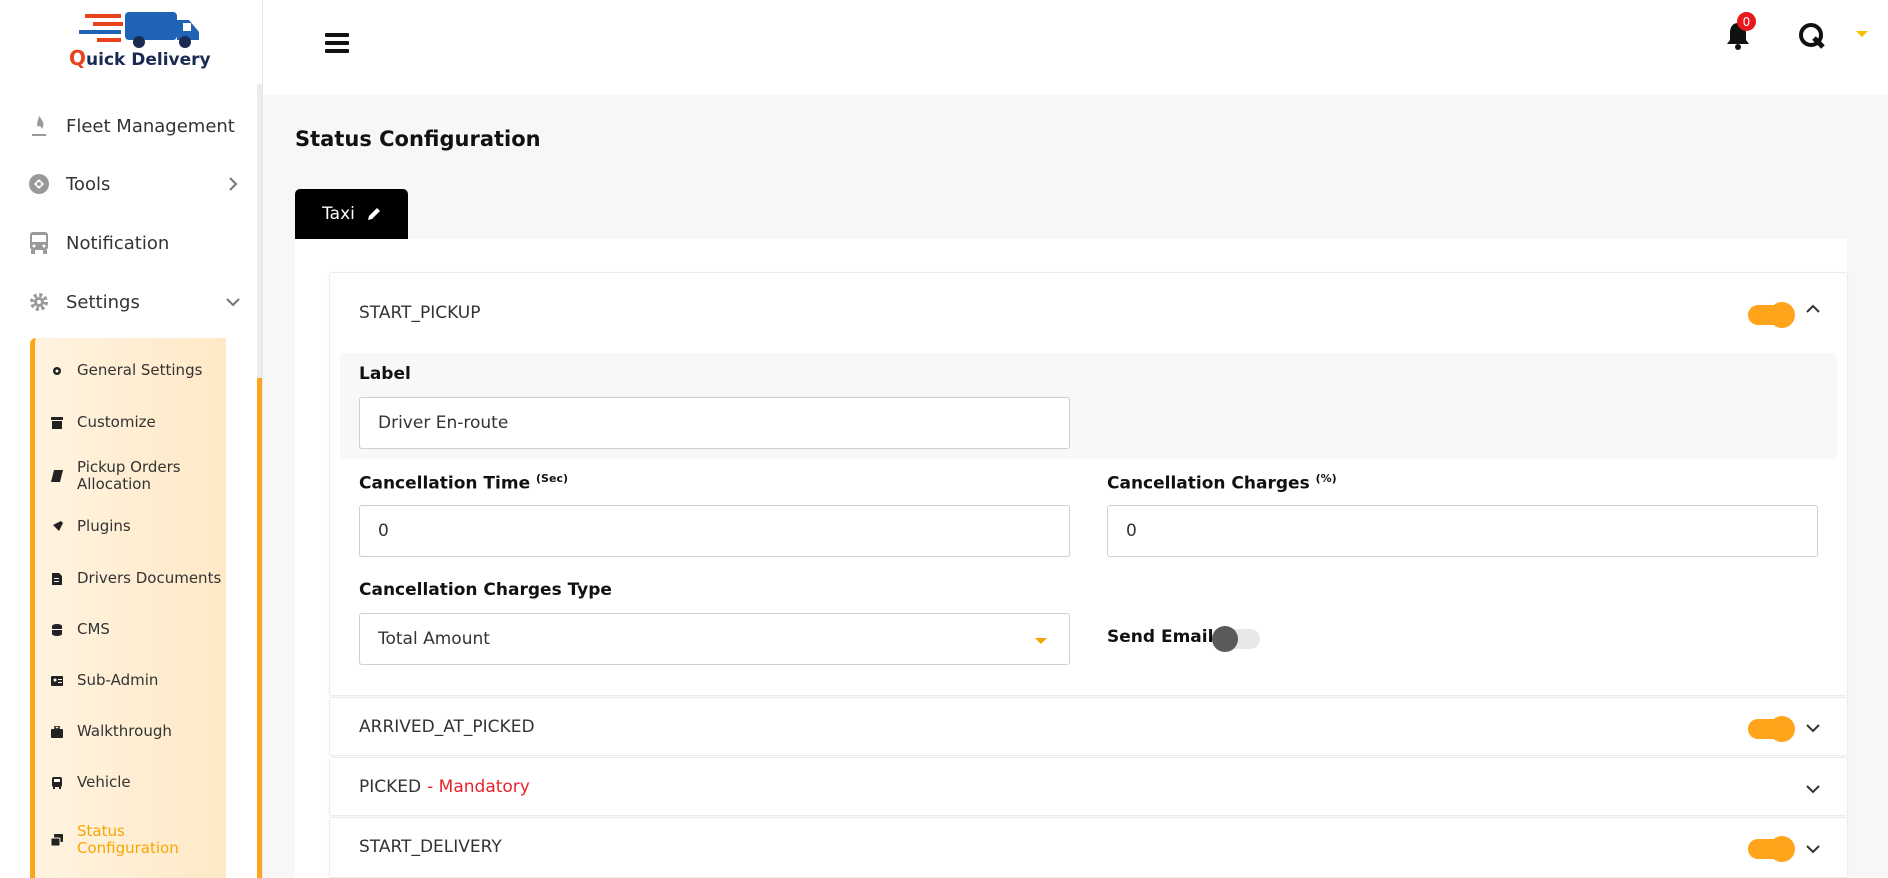  Describe the element at coordinates (103, 302) in the screenshot. I see `sidebar-item-label: Settings` at that location.